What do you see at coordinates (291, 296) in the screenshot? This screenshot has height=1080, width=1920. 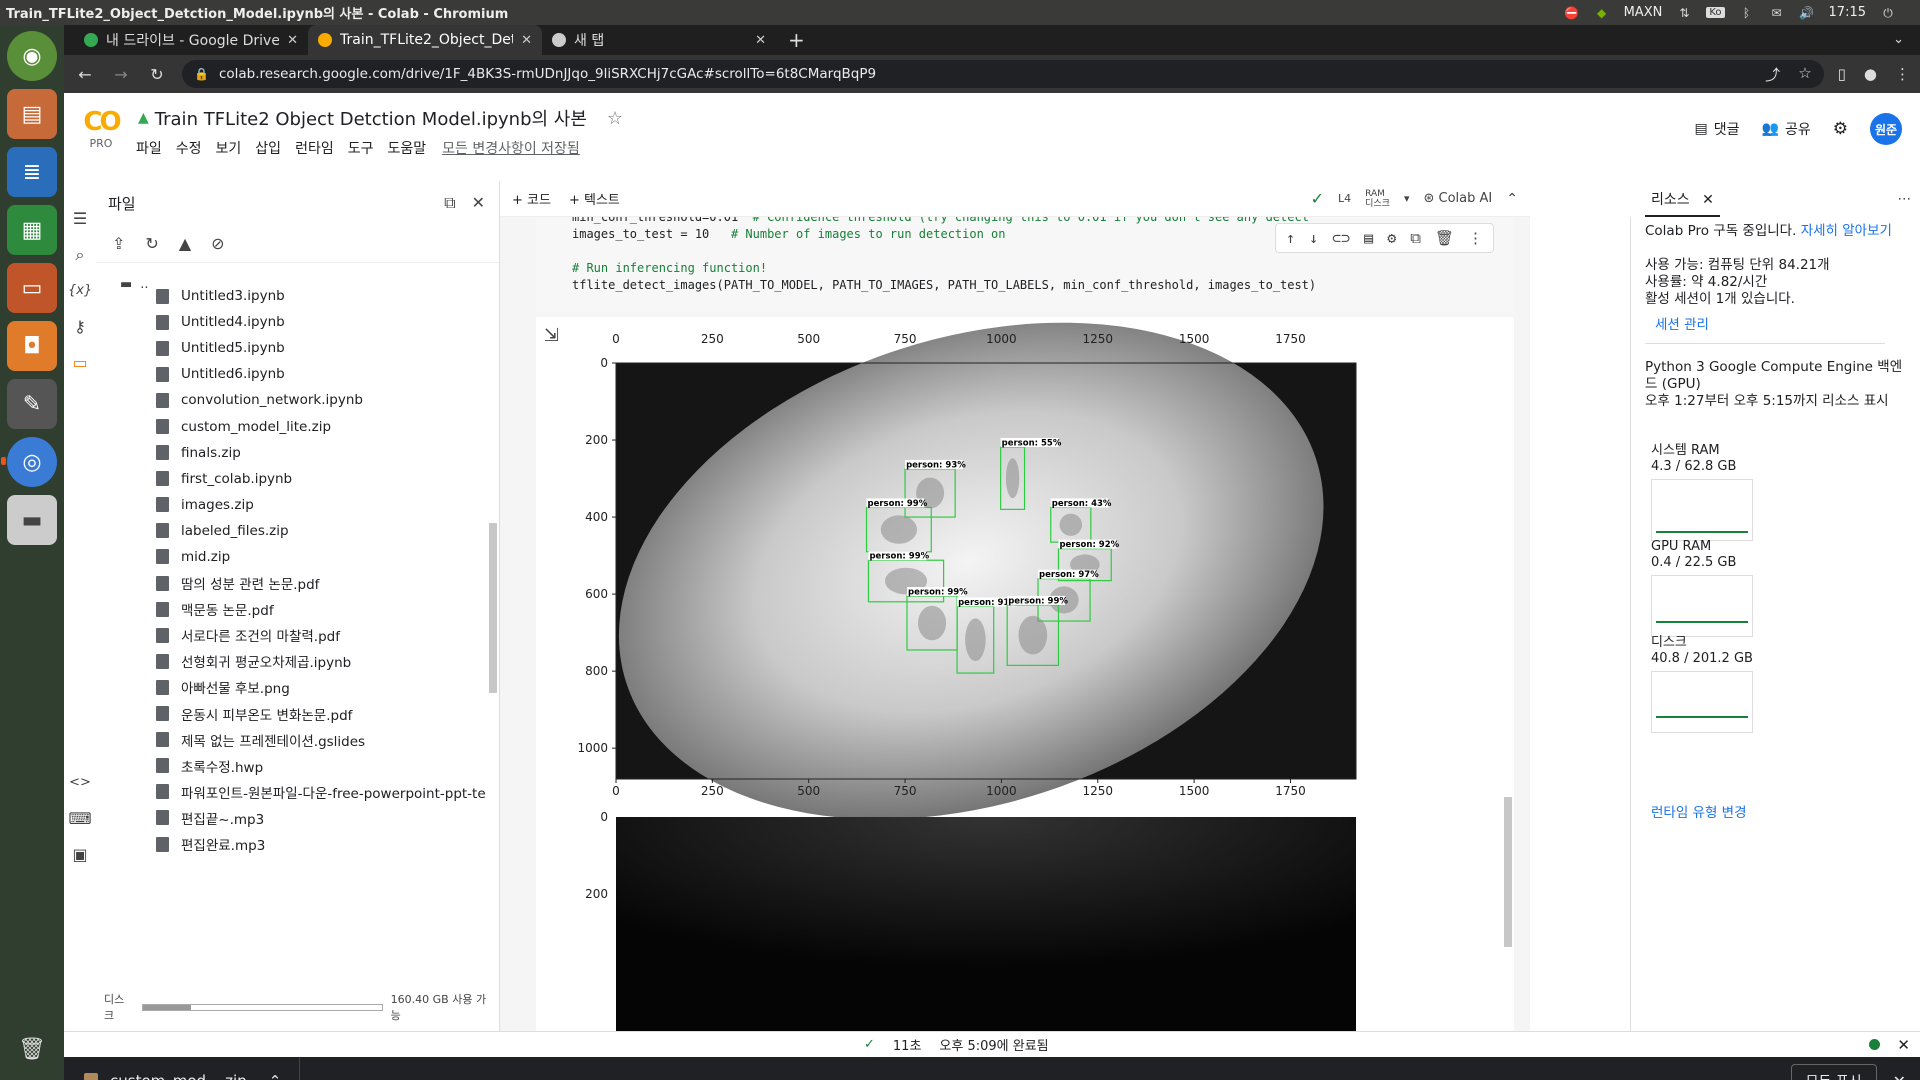 I see `file-row: Untitled3.ipynb` at bounding box center [291, 296].